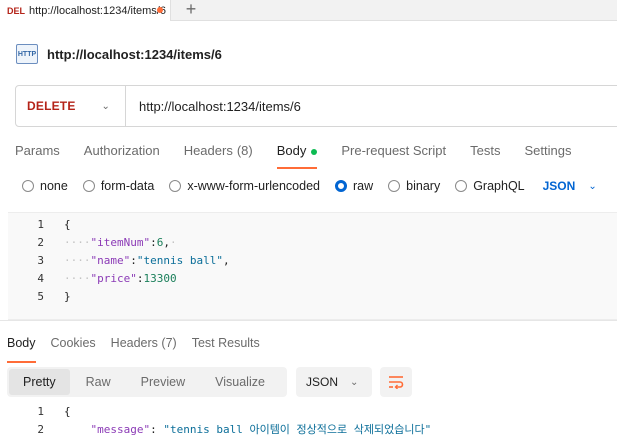  I want to click on http-icon: HTTP, so click(27, 54).